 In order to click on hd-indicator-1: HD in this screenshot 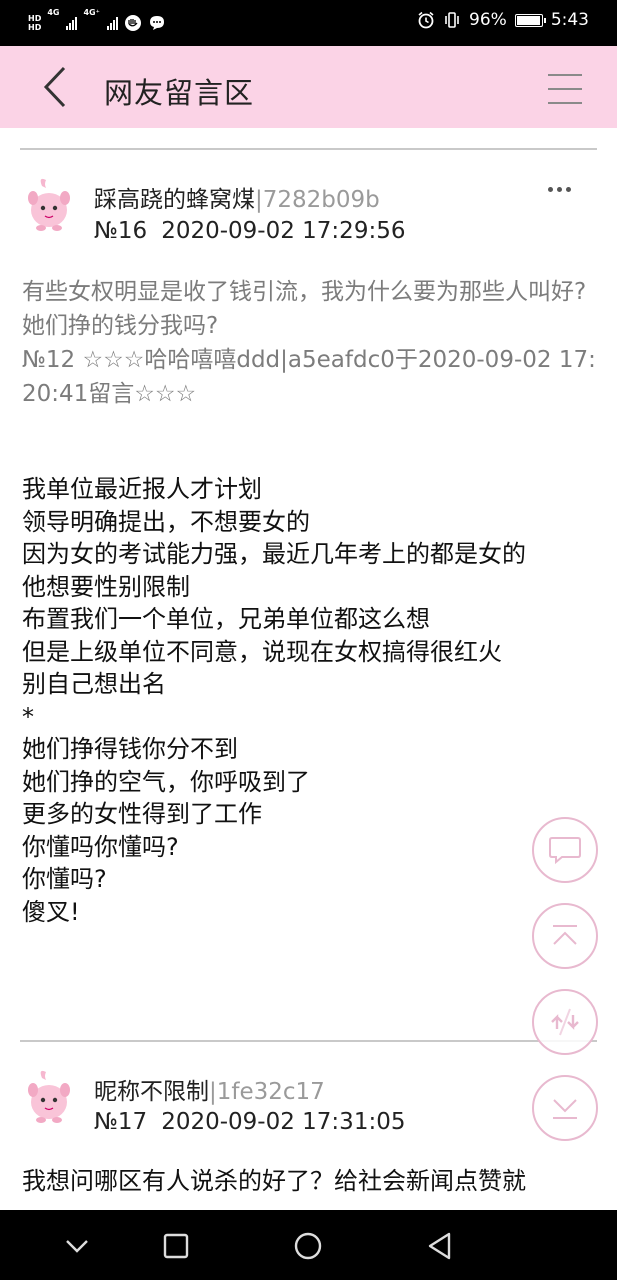, I will do `click(35, 18)`.